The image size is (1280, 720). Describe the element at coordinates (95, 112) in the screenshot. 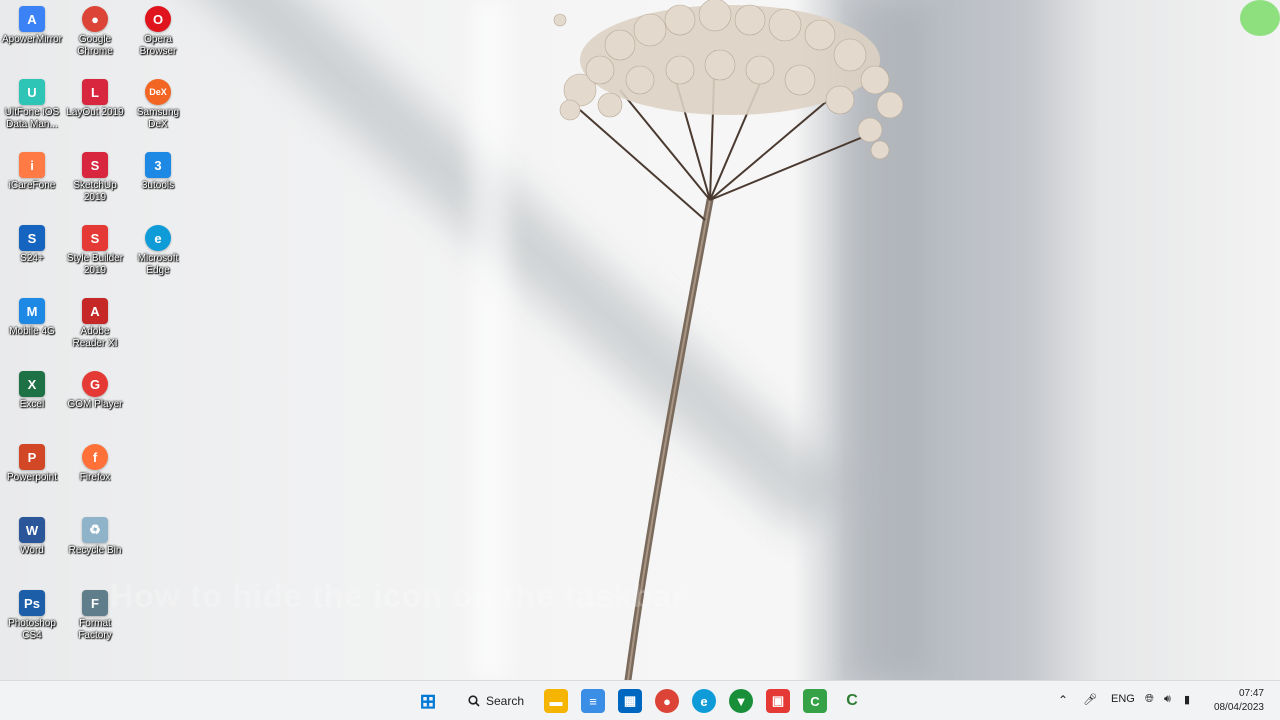

I see `desktop-icon-label: LayOut 2019` at that location.